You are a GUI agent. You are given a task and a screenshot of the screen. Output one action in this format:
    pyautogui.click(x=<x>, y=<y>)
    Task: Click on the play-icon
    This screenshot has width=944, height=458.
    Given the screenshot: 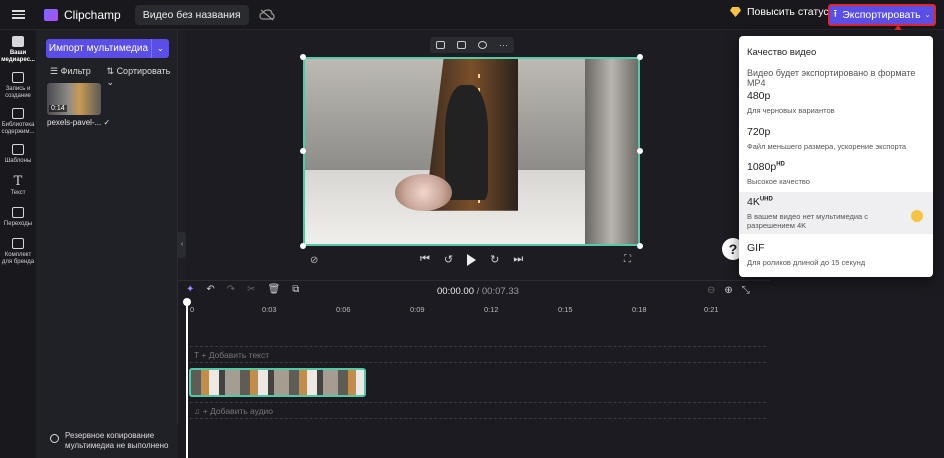 What is the action you would take?
    pyautogui.click(x=472, y=259)
    